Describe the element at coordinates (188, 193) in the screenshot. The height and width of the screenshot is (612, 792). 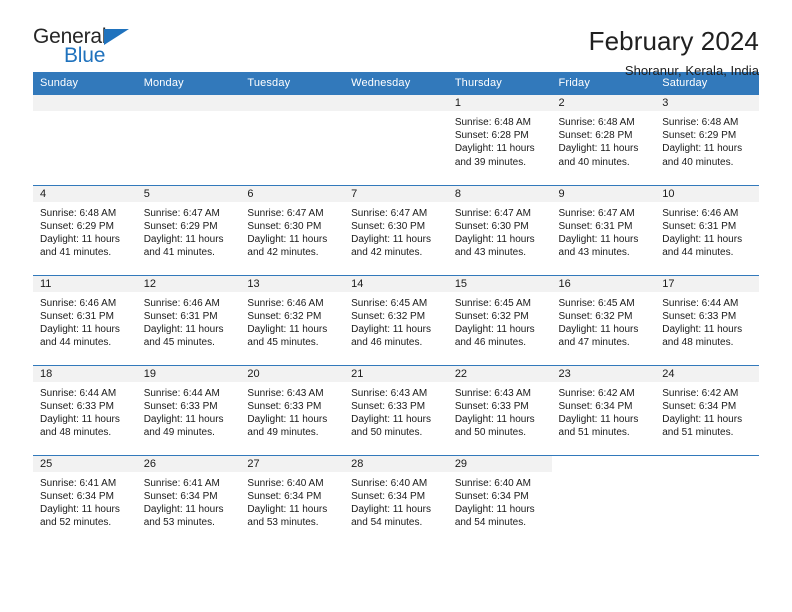
I see `day-number: 5` at that location.